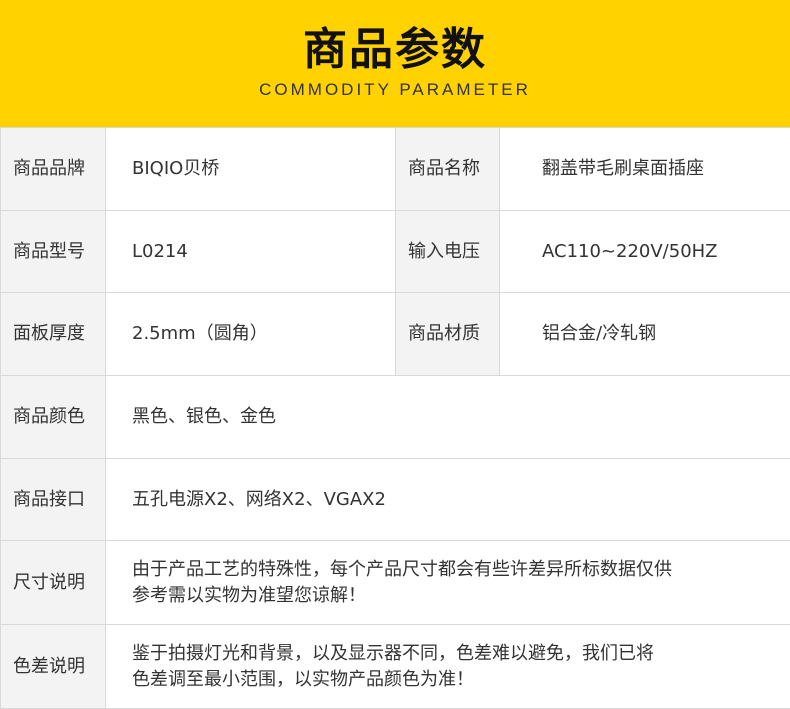  I want to click on voltage-label: 输入电压, so click(448, 252).